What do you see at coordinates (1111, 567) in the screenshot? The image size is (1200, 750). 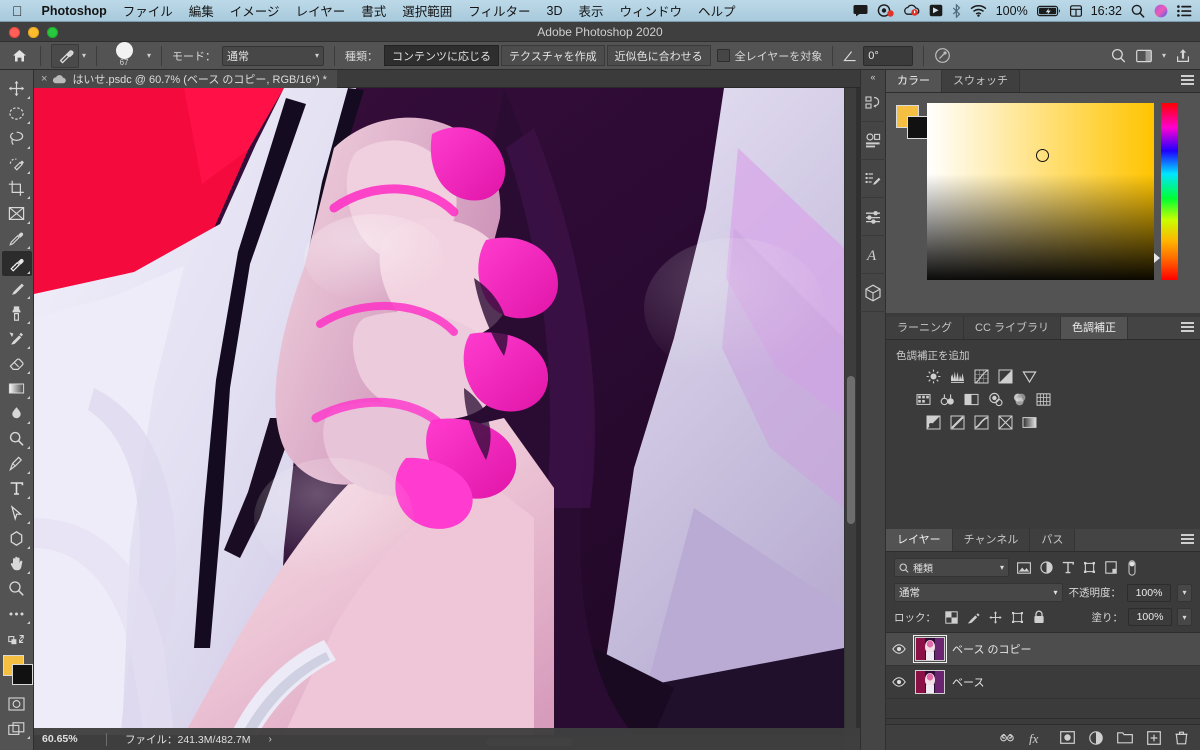 I see `filter-smart-icon` at bounding box center [1111, 567].